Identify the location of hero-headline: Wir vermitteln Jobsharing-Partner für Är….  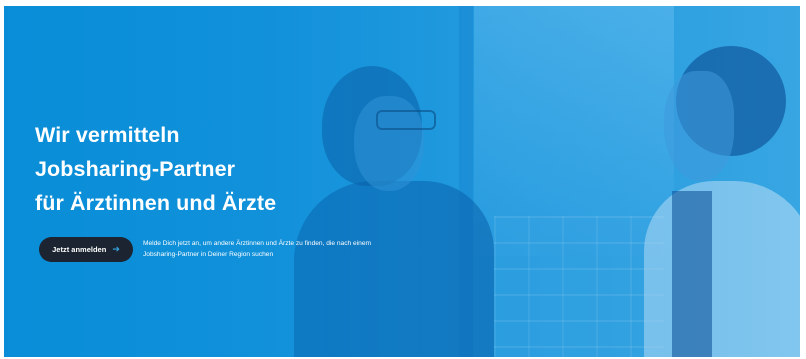
(155, 169).